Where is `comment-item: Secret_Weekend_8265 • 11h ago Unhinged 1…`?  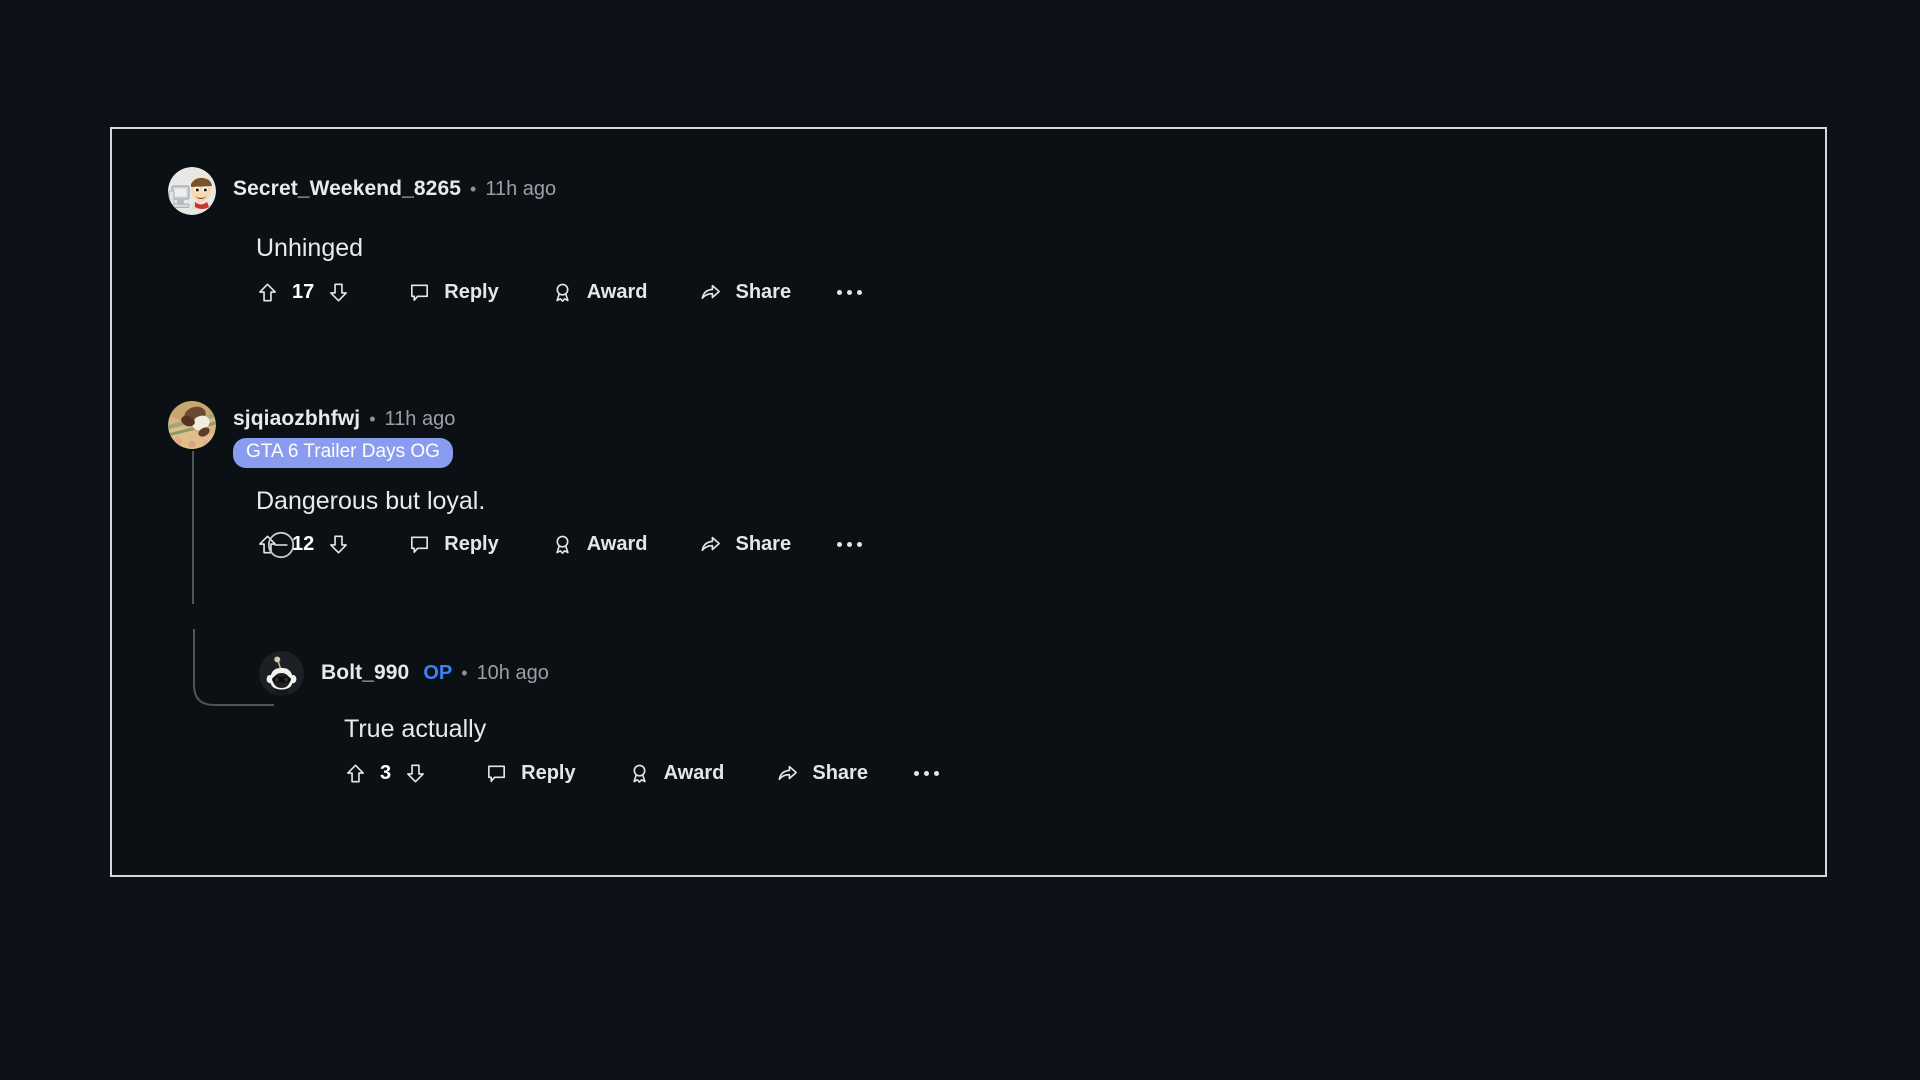 comment-item: Secret_Weekend_8265 • 11h ago Unhinged 1… is located at coordinates (968, 235).